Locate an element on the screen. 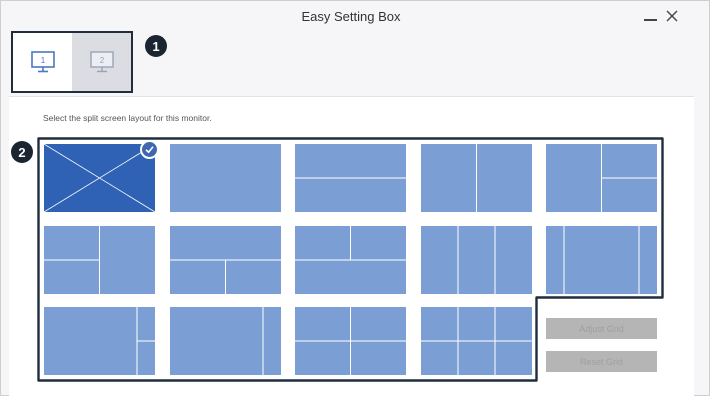 The width and height of the screenshot is (710, 396). minimize-button is located at coordinates (650, 16).